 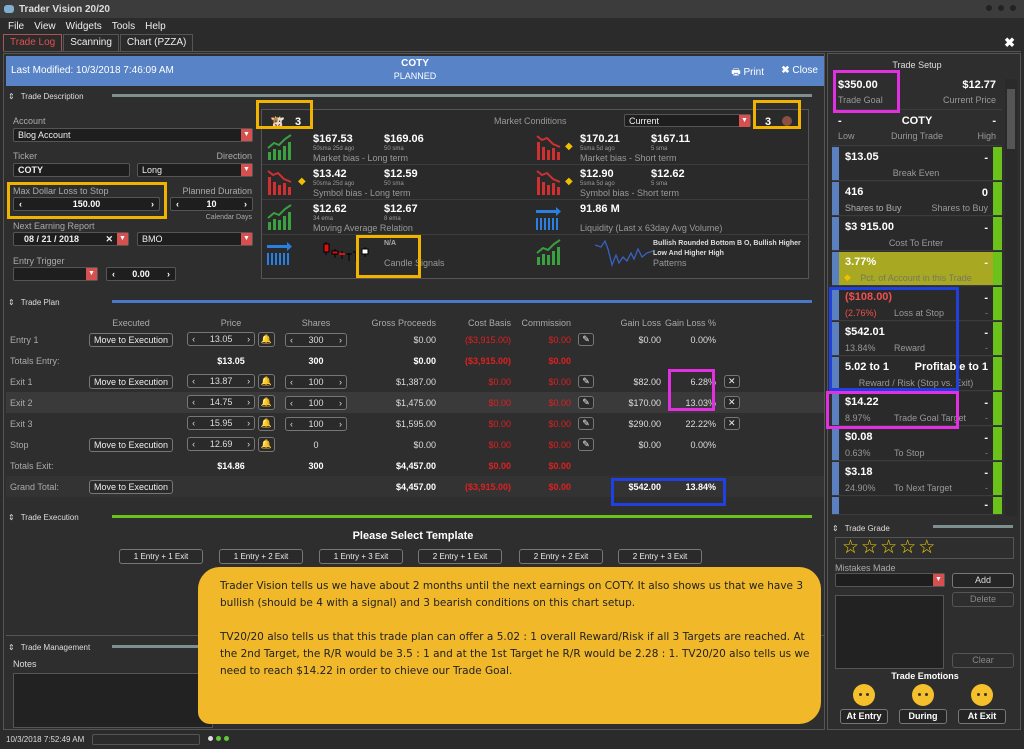 What do you see at coordinates (799, 70) in the screenshot?
I see `close-button: ✖ Close` at bounding box center [799, 70].